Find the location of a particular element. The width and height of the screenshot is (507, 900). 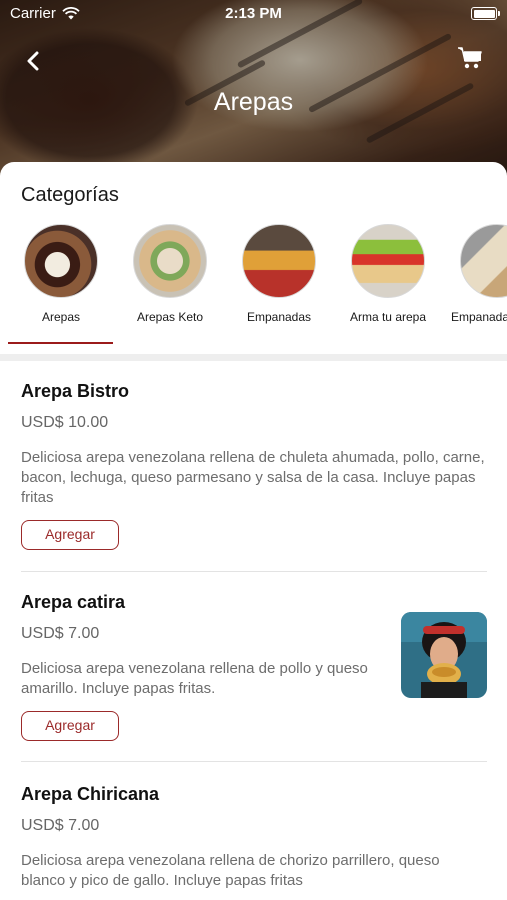

person-eating-arepa-image is located at coordinates (444, 655).